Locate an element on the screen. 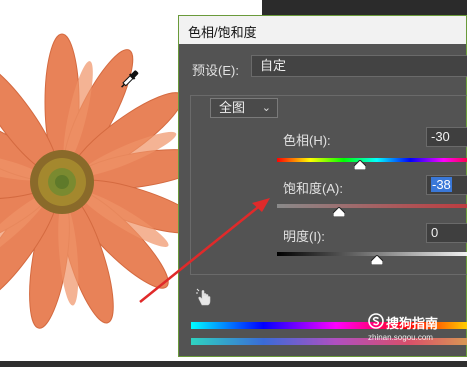  hue-value-input: -30 is located at coordinates (446, 137).